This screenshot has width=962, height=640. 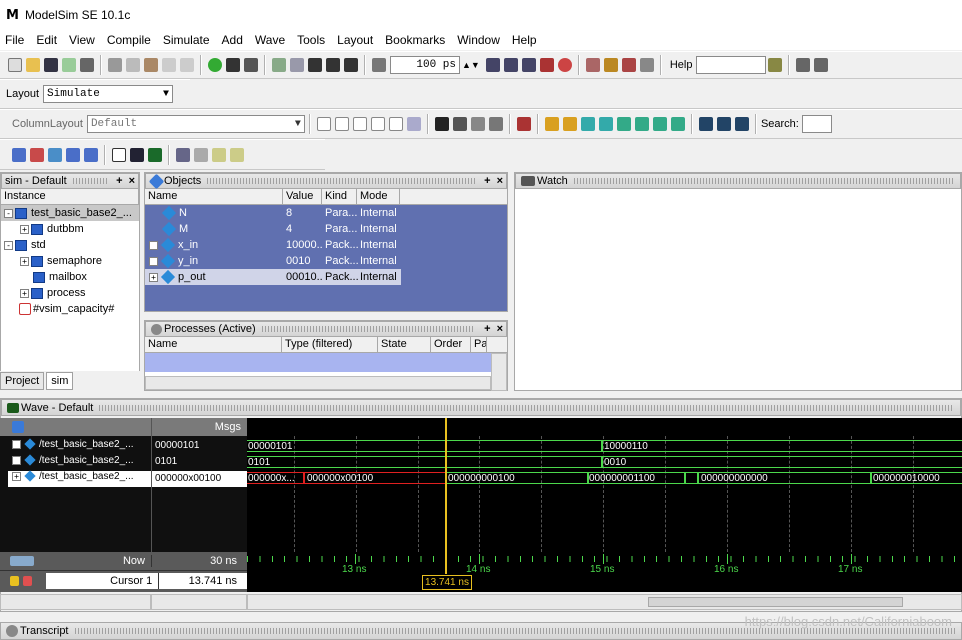 I want to click on step-out-icon, so click(x=628, y=65).